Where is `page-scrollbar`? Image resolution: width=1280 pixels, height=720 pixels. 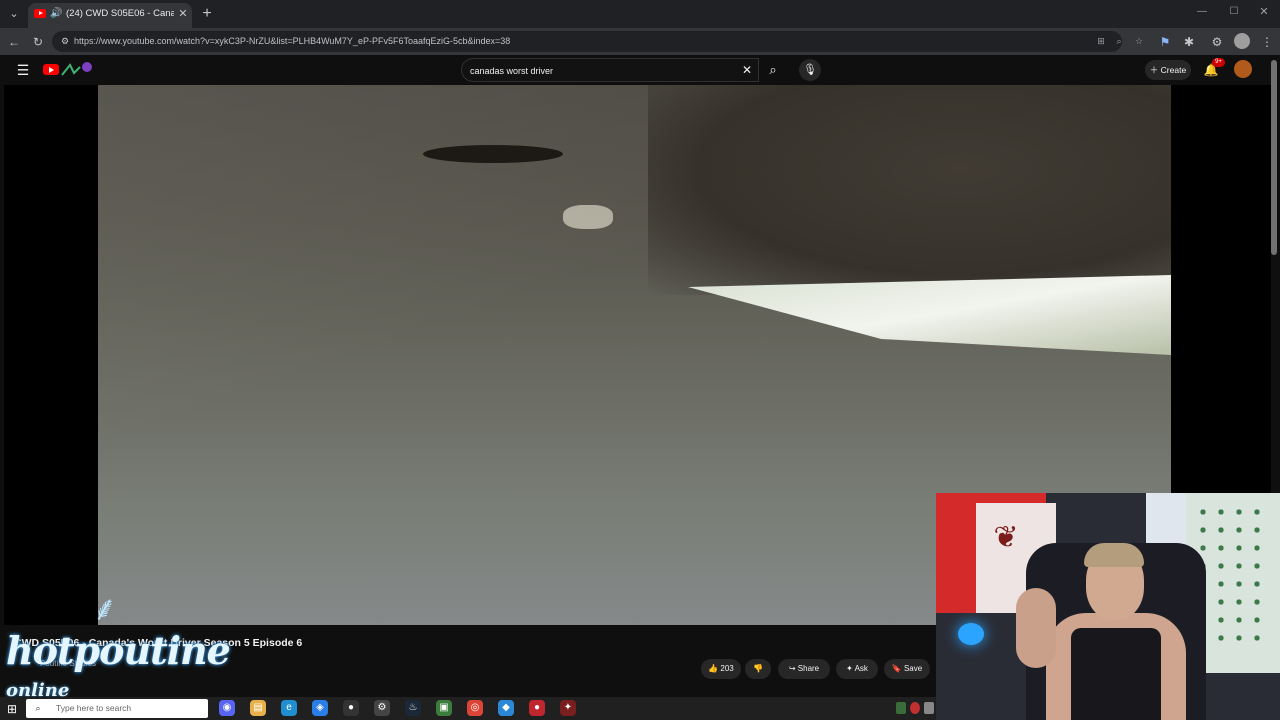
page-scrollbar is located at coordinates (1274, 157).